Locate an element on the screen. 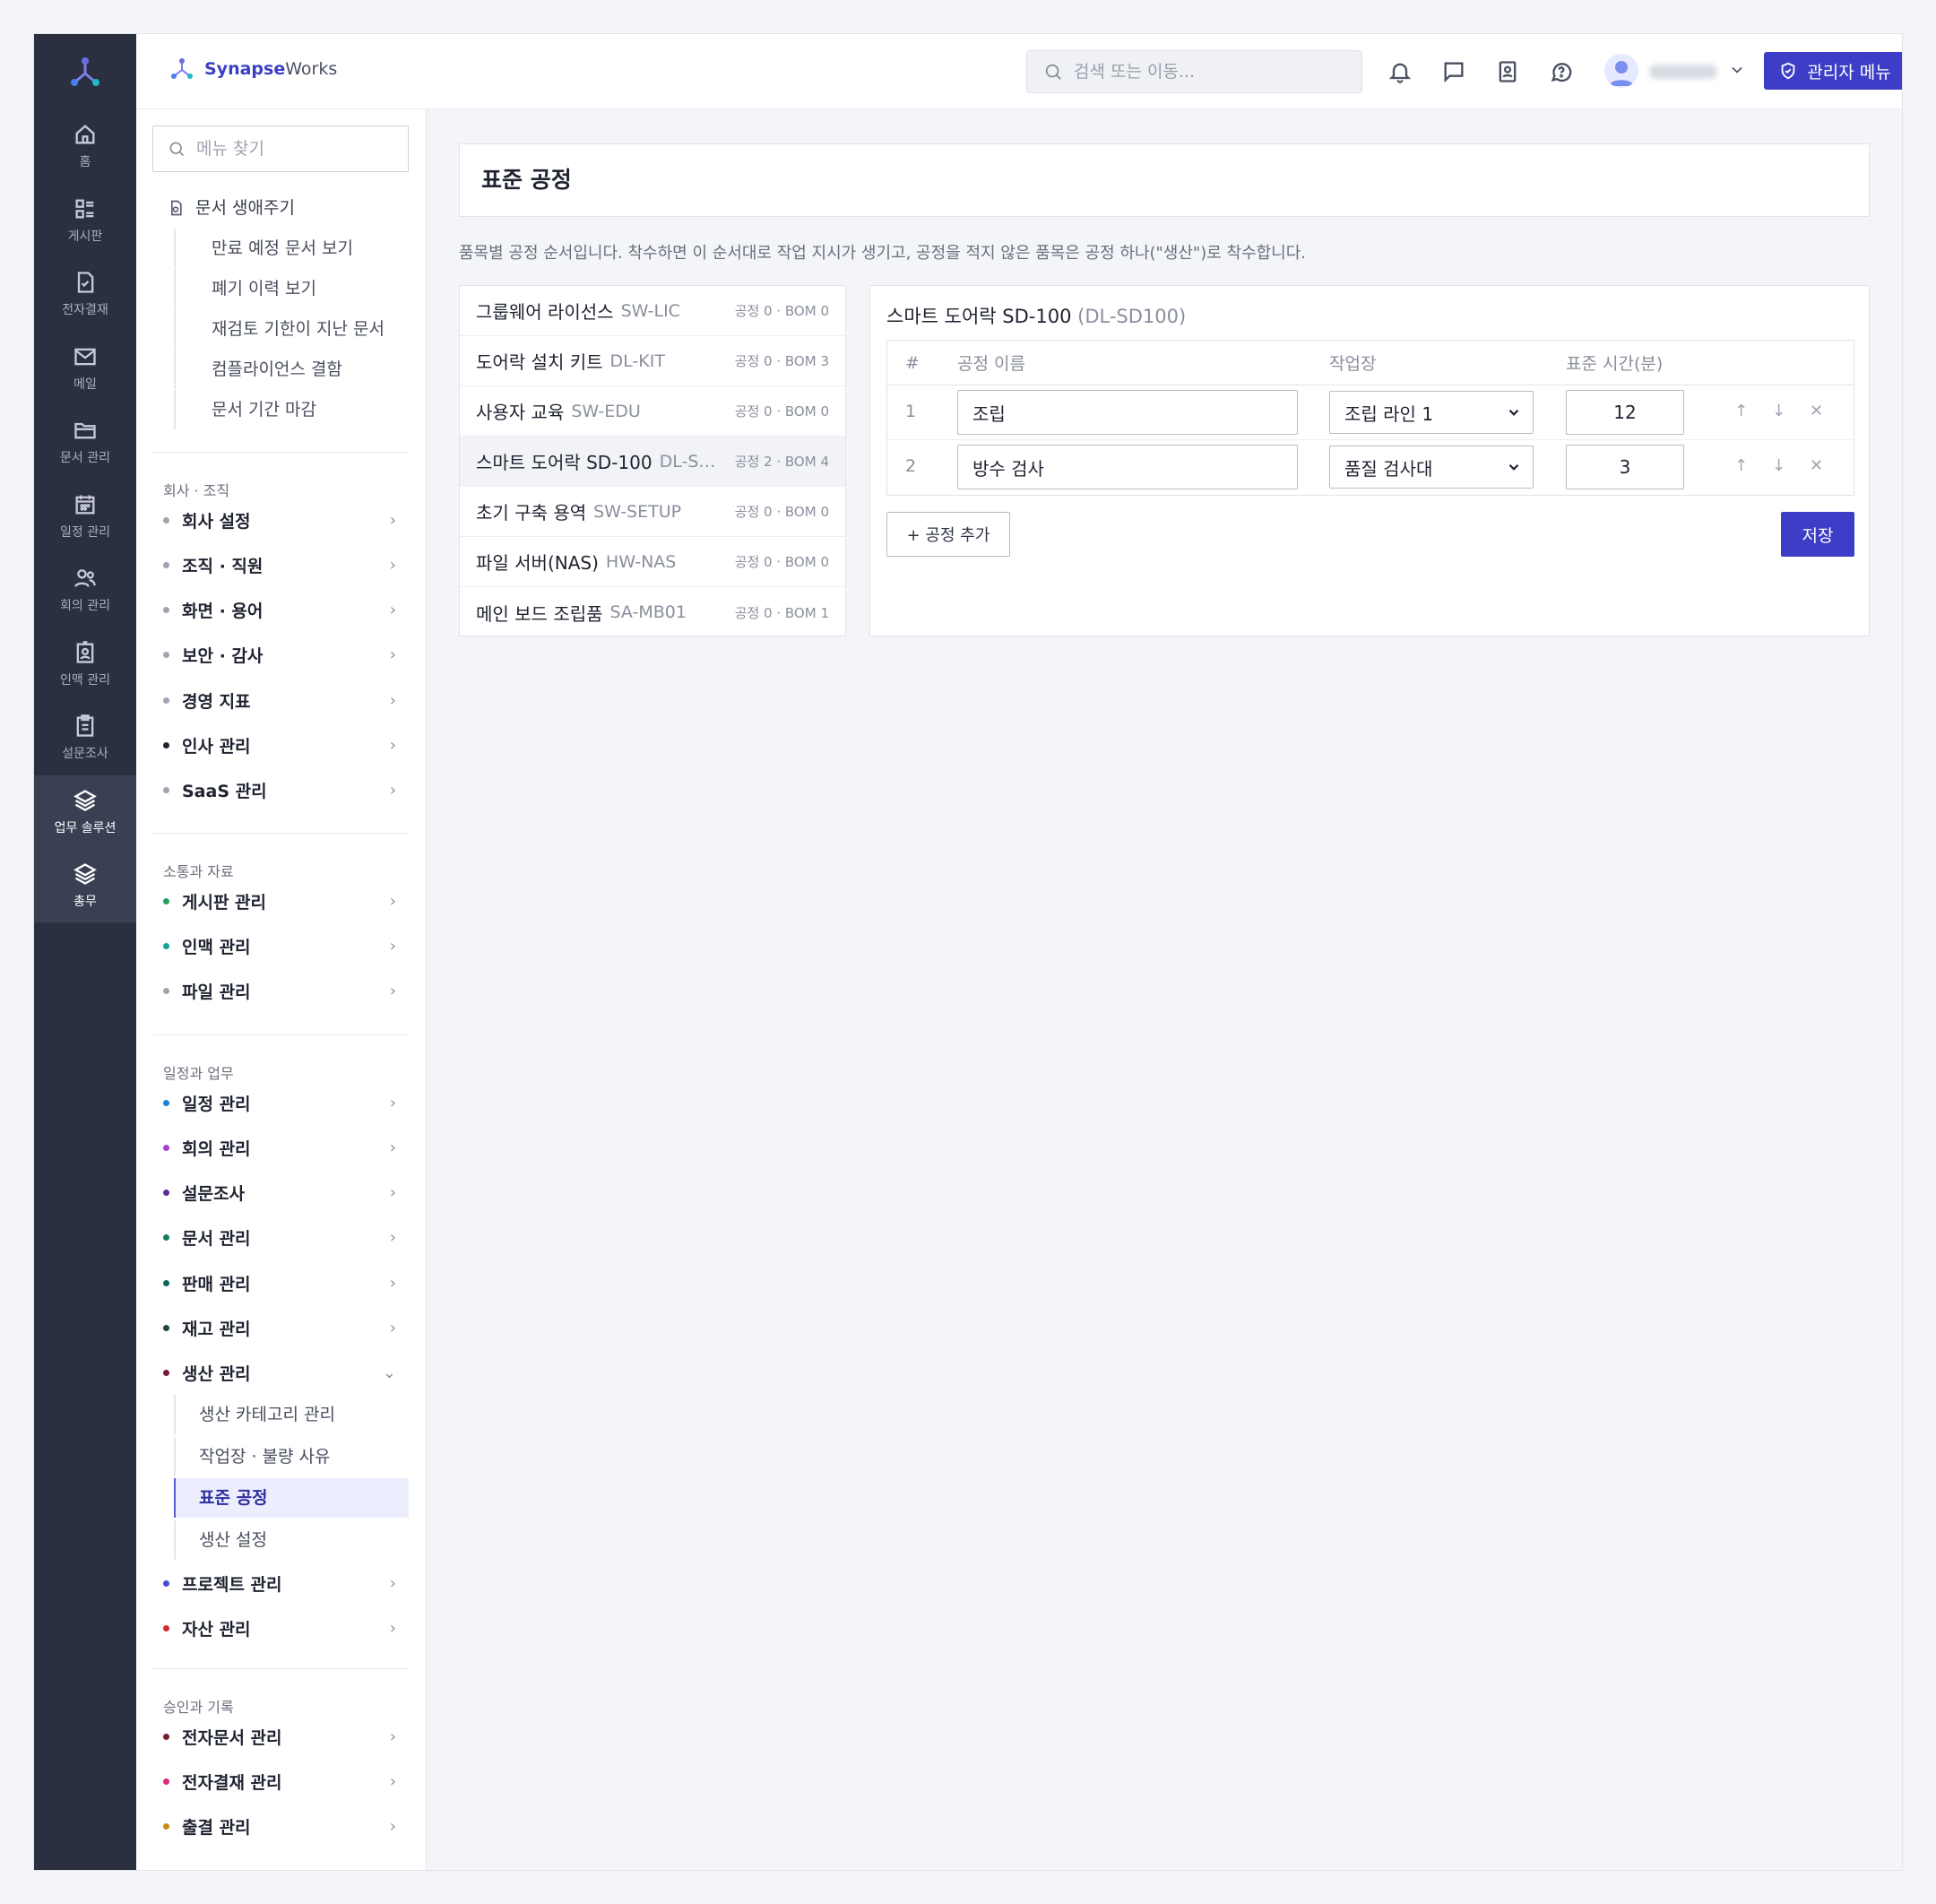 This screenshot has height=1904, width=1936. menu-lifecycle-sub: 컴플라이언스 결함 is located at coordinates (291, 370).